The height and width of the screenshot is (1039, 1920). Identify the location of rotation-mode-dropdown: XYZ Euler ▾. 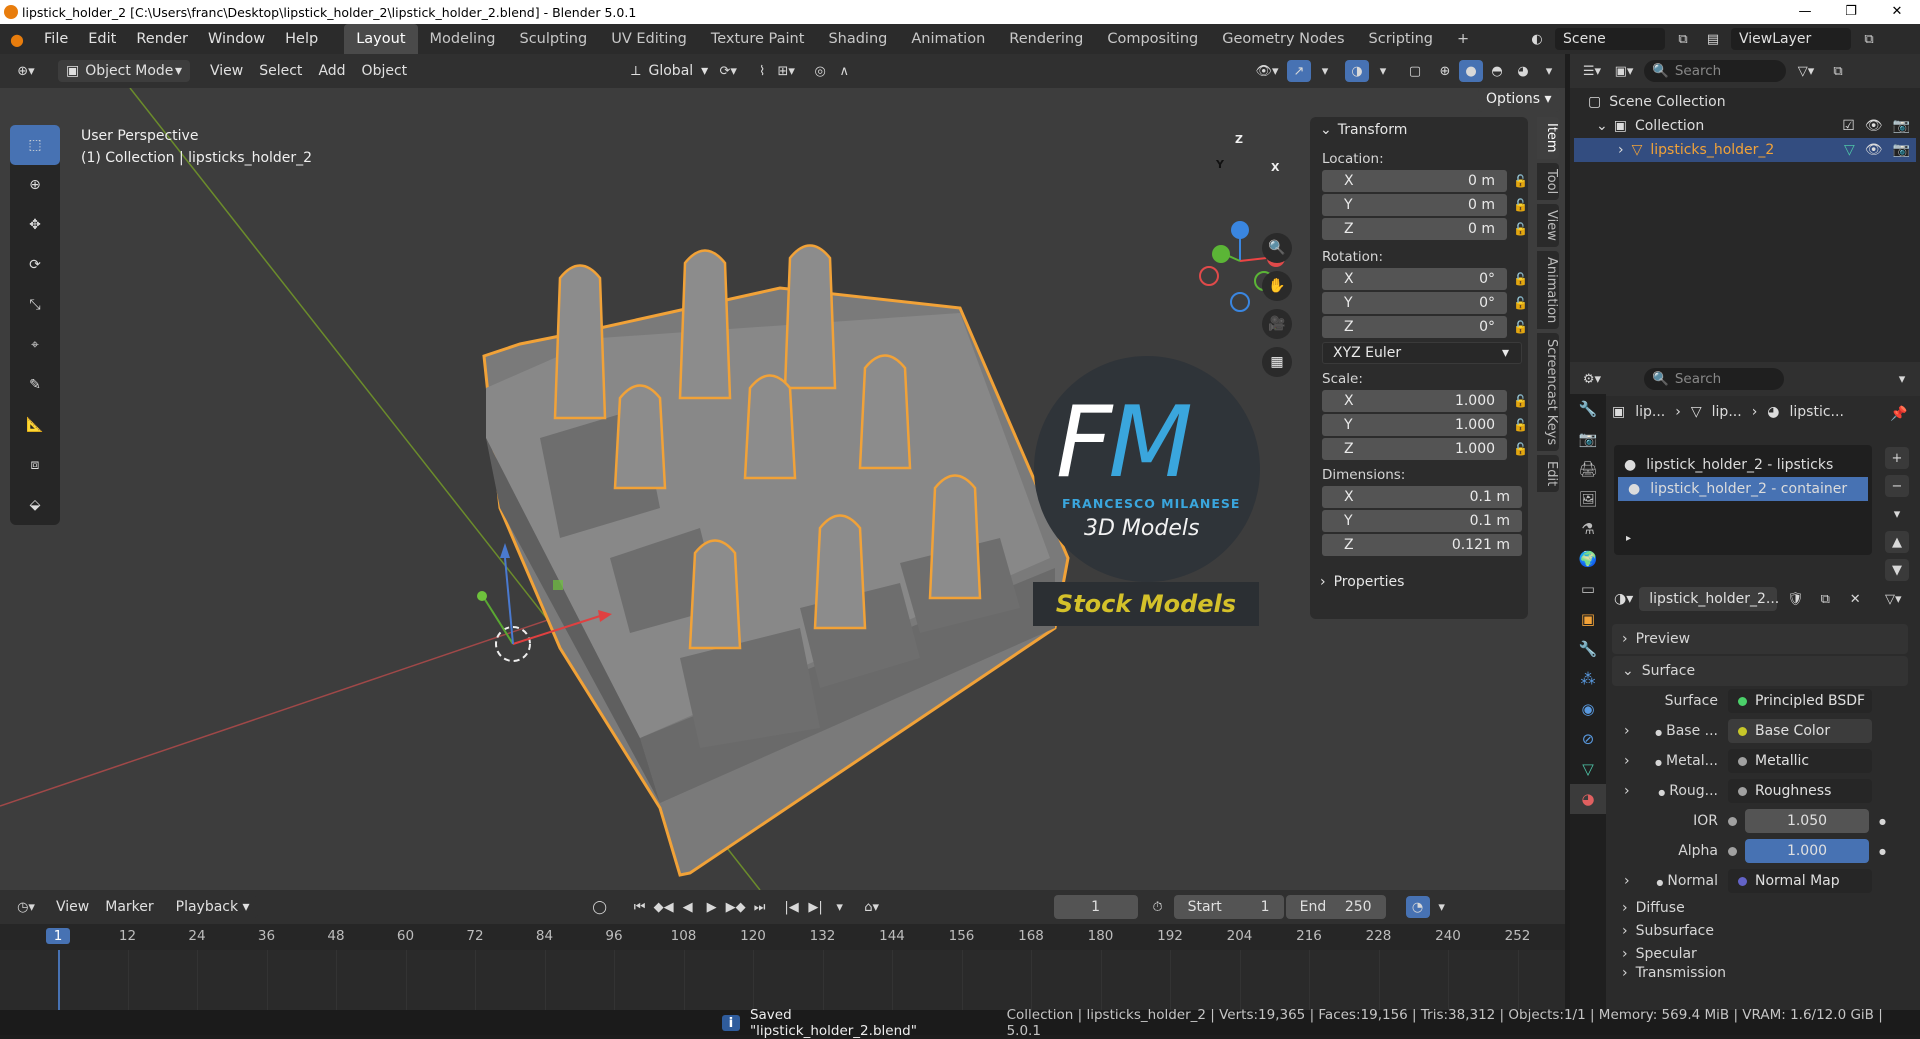
(1422, 353).